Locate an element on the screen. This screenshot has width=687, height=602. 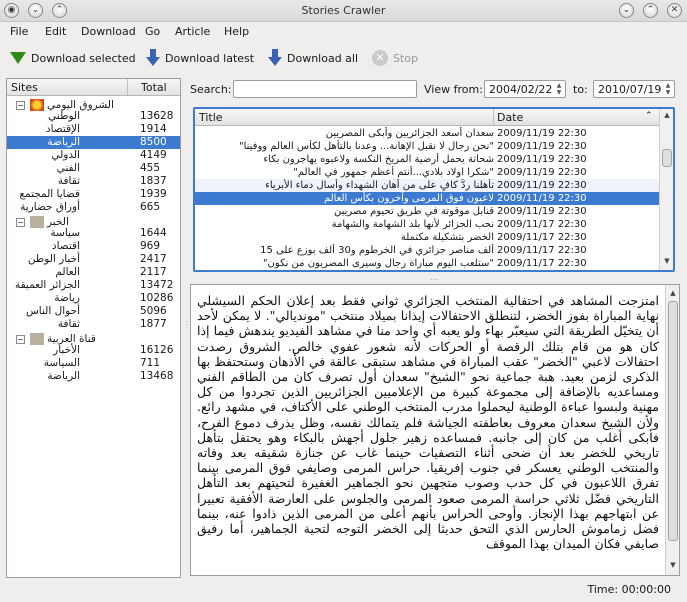
site-section-label: أحوال الناس is located at coordinates (52, 311).